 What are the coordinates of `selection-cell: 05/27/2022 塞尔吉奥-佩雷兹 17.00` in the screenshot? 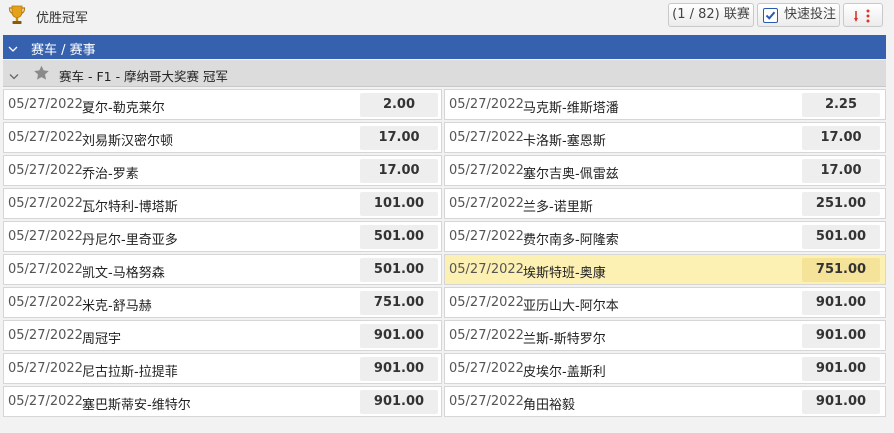 It's located at (665, 170).